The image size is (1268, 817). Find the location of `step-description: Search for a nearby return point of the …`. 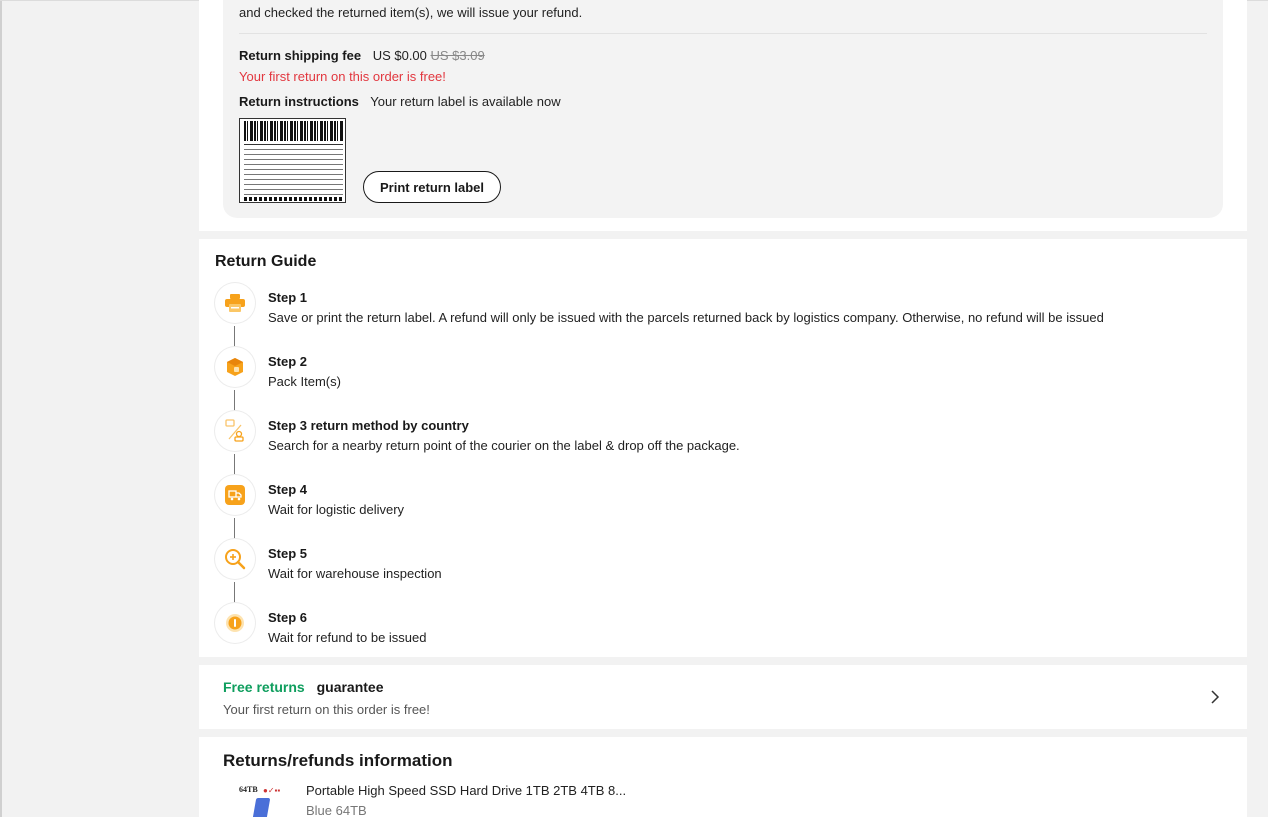

step-description: Search for a nearby return point of the … is located at coordinates (504, 445).